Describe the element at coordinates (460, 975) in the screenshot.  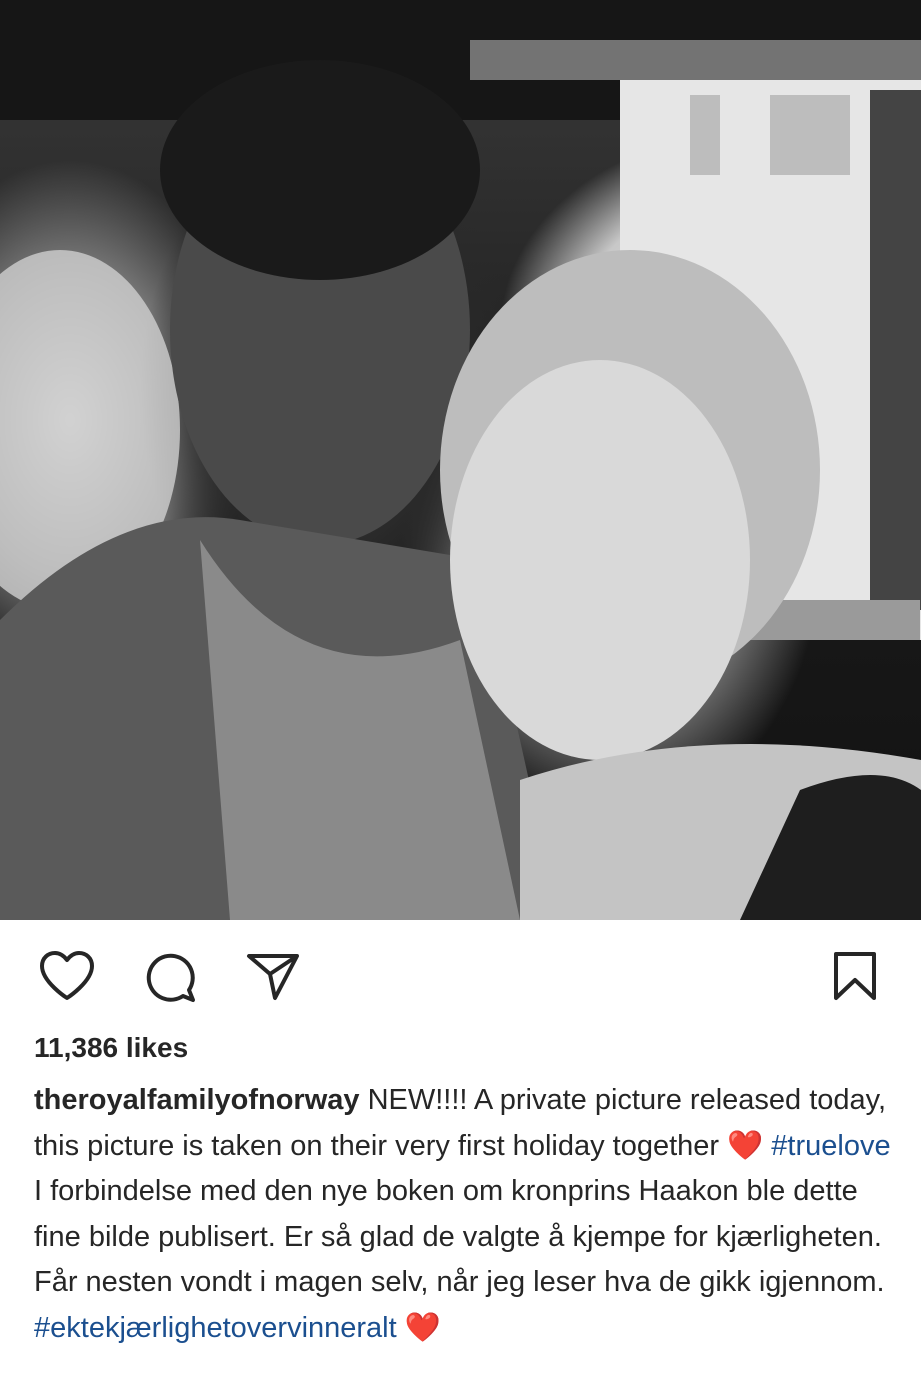
I see `action-bar` at that location.